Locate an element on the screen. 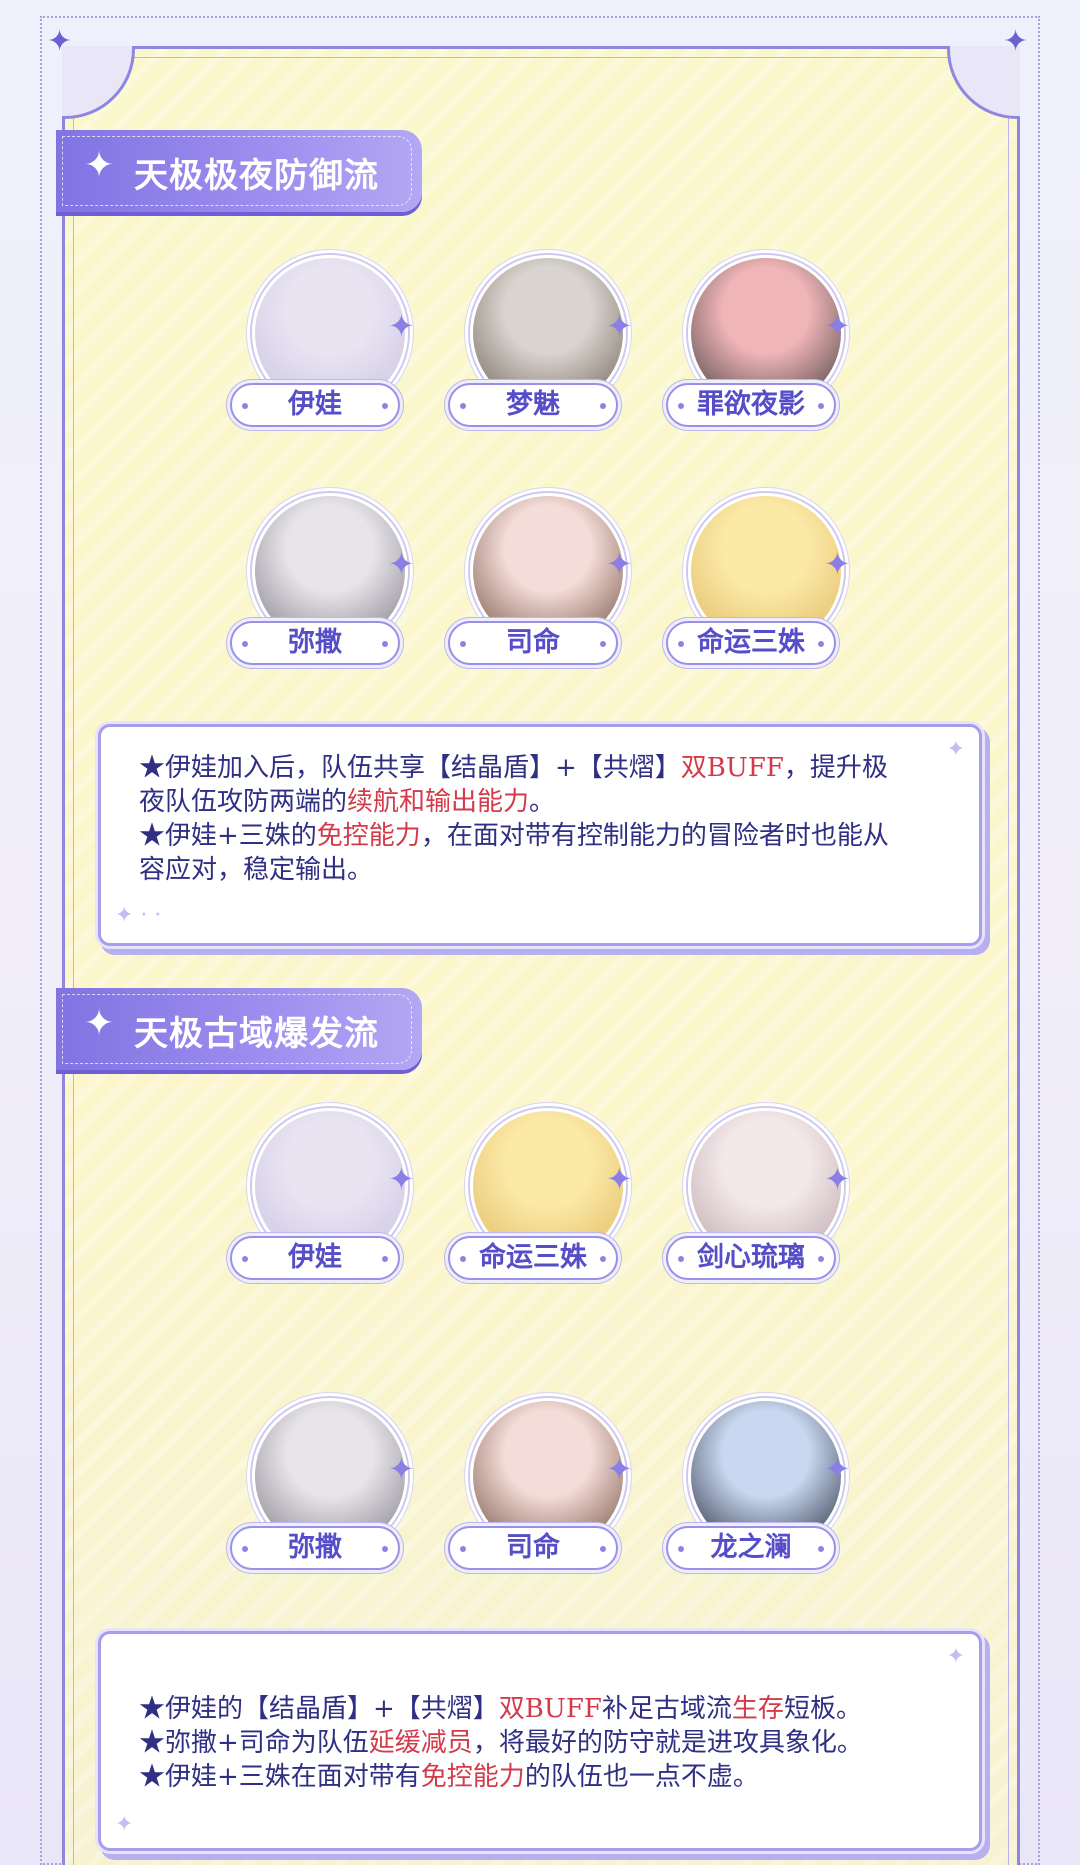 This screenshot has width=1080, height=1865. character-name-text: 龙之澜 is located at coordinates (751, 1547).